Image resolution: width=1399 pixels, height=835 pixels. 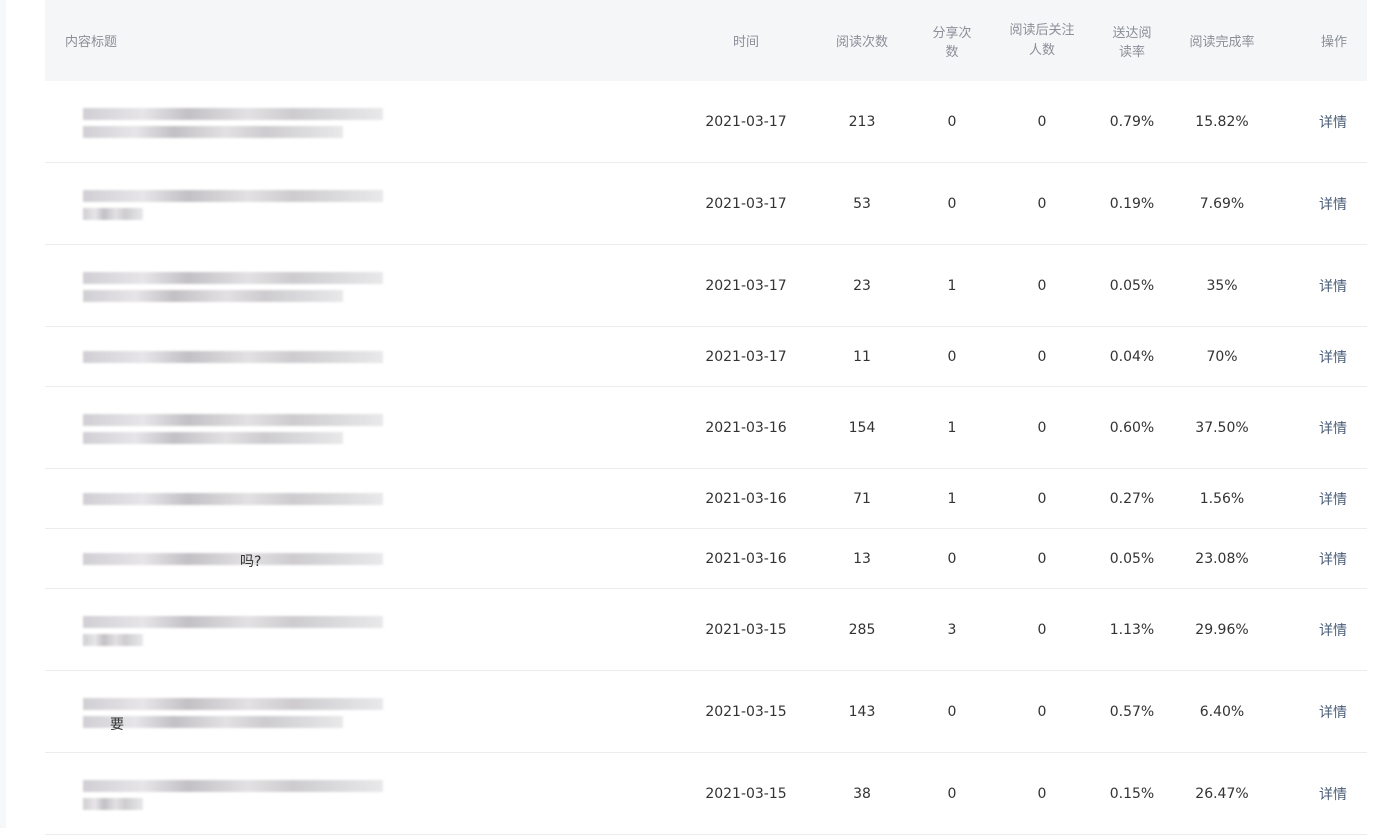 I want to click on table-row: 2021-03-17 213 0 0 0.79% 15.82% 详情, so click(x=706, y=122).